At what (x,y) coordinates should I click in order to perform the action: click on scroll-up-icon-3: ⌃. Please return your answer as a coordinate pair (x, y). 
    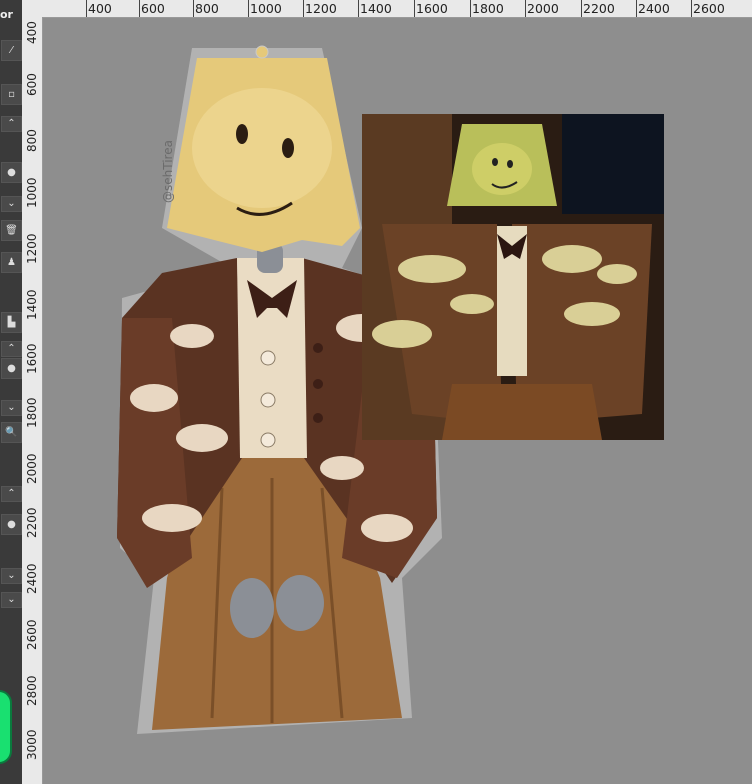
    Looking at the image, I should click on (11, 494).